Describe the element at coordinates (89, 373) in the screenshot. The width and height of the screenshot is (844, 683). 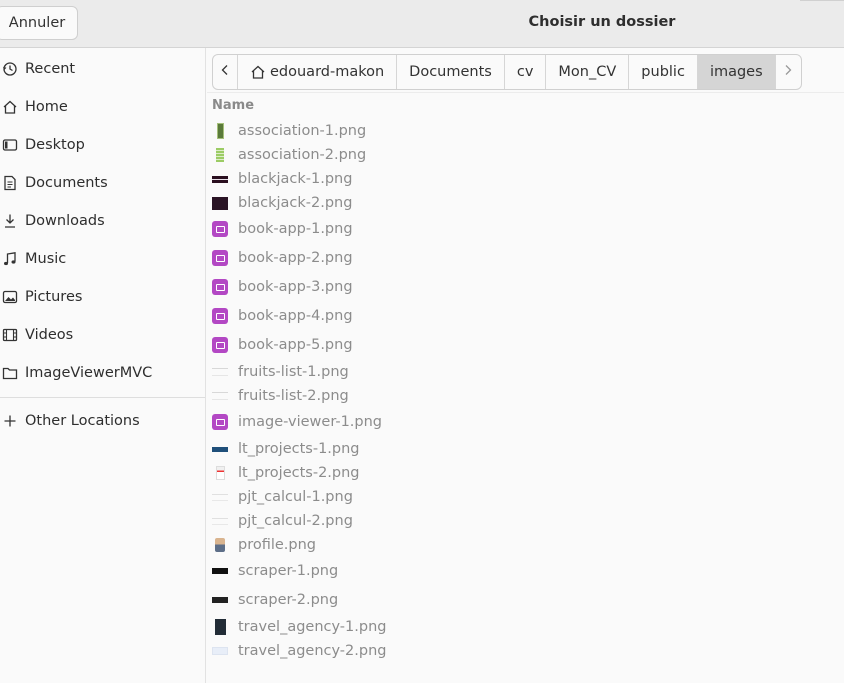
I see `sidebar-item-label: ImageViewerMVC` at that location.